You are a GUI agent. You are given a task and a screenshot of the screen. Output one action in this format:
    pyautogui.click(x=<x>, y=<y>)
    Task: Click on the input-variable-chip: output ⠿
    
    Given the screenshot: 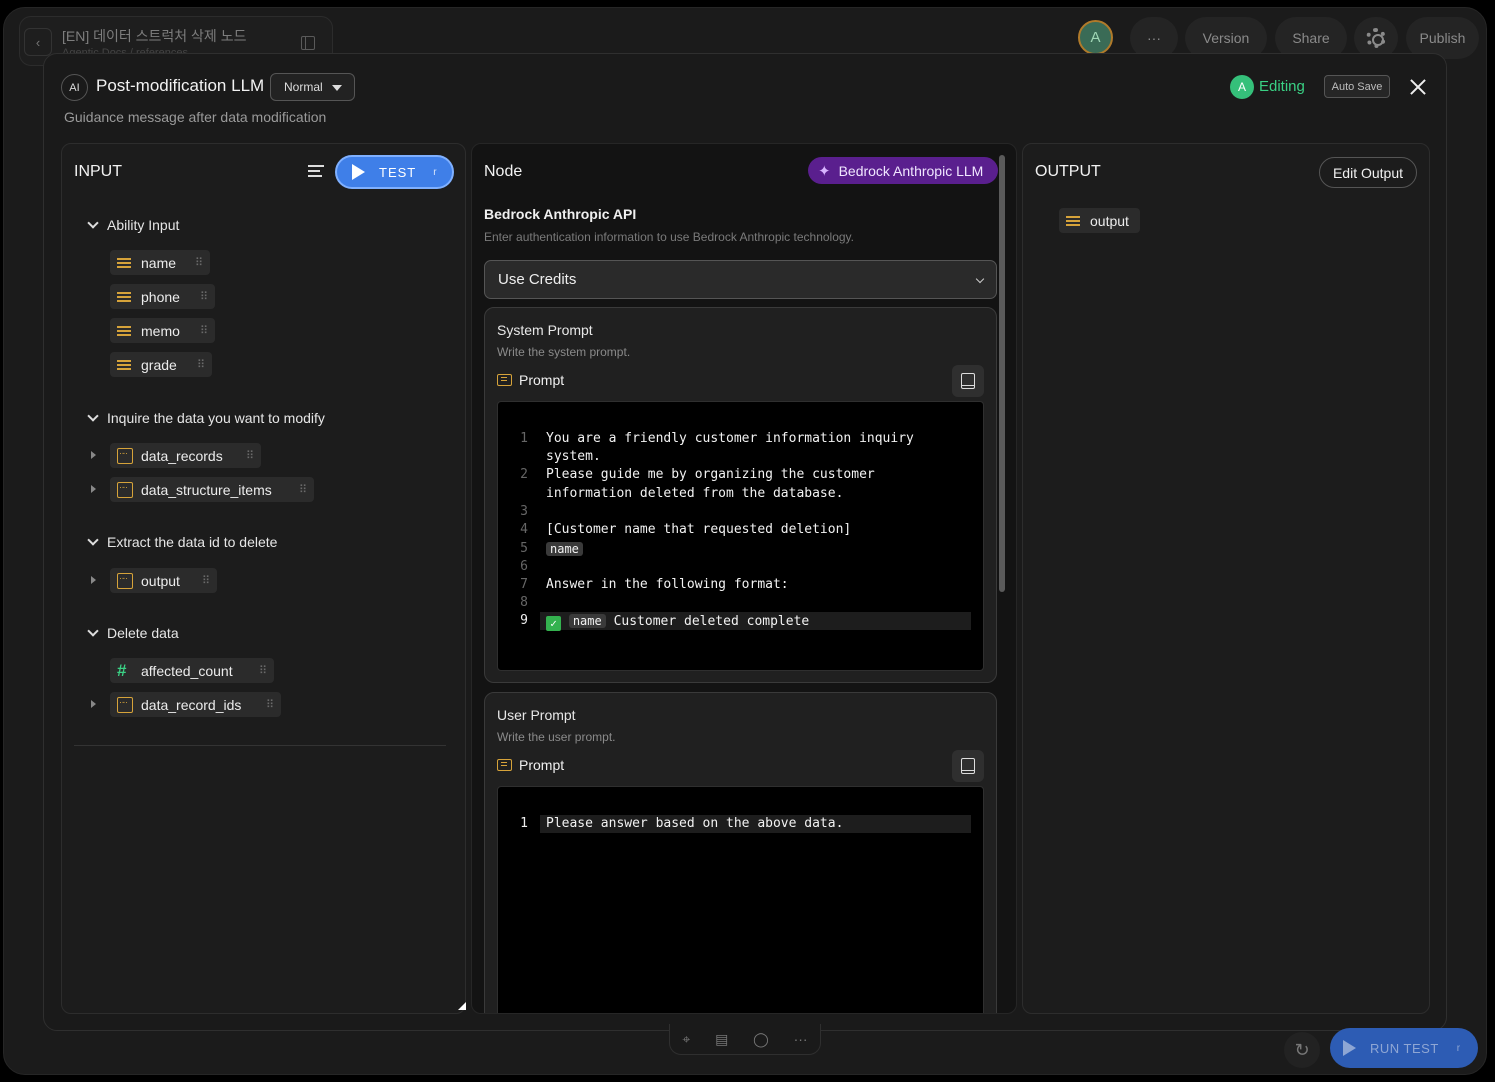 What is the action you would take?
    pyautogui.click(x=163, y=580)
    